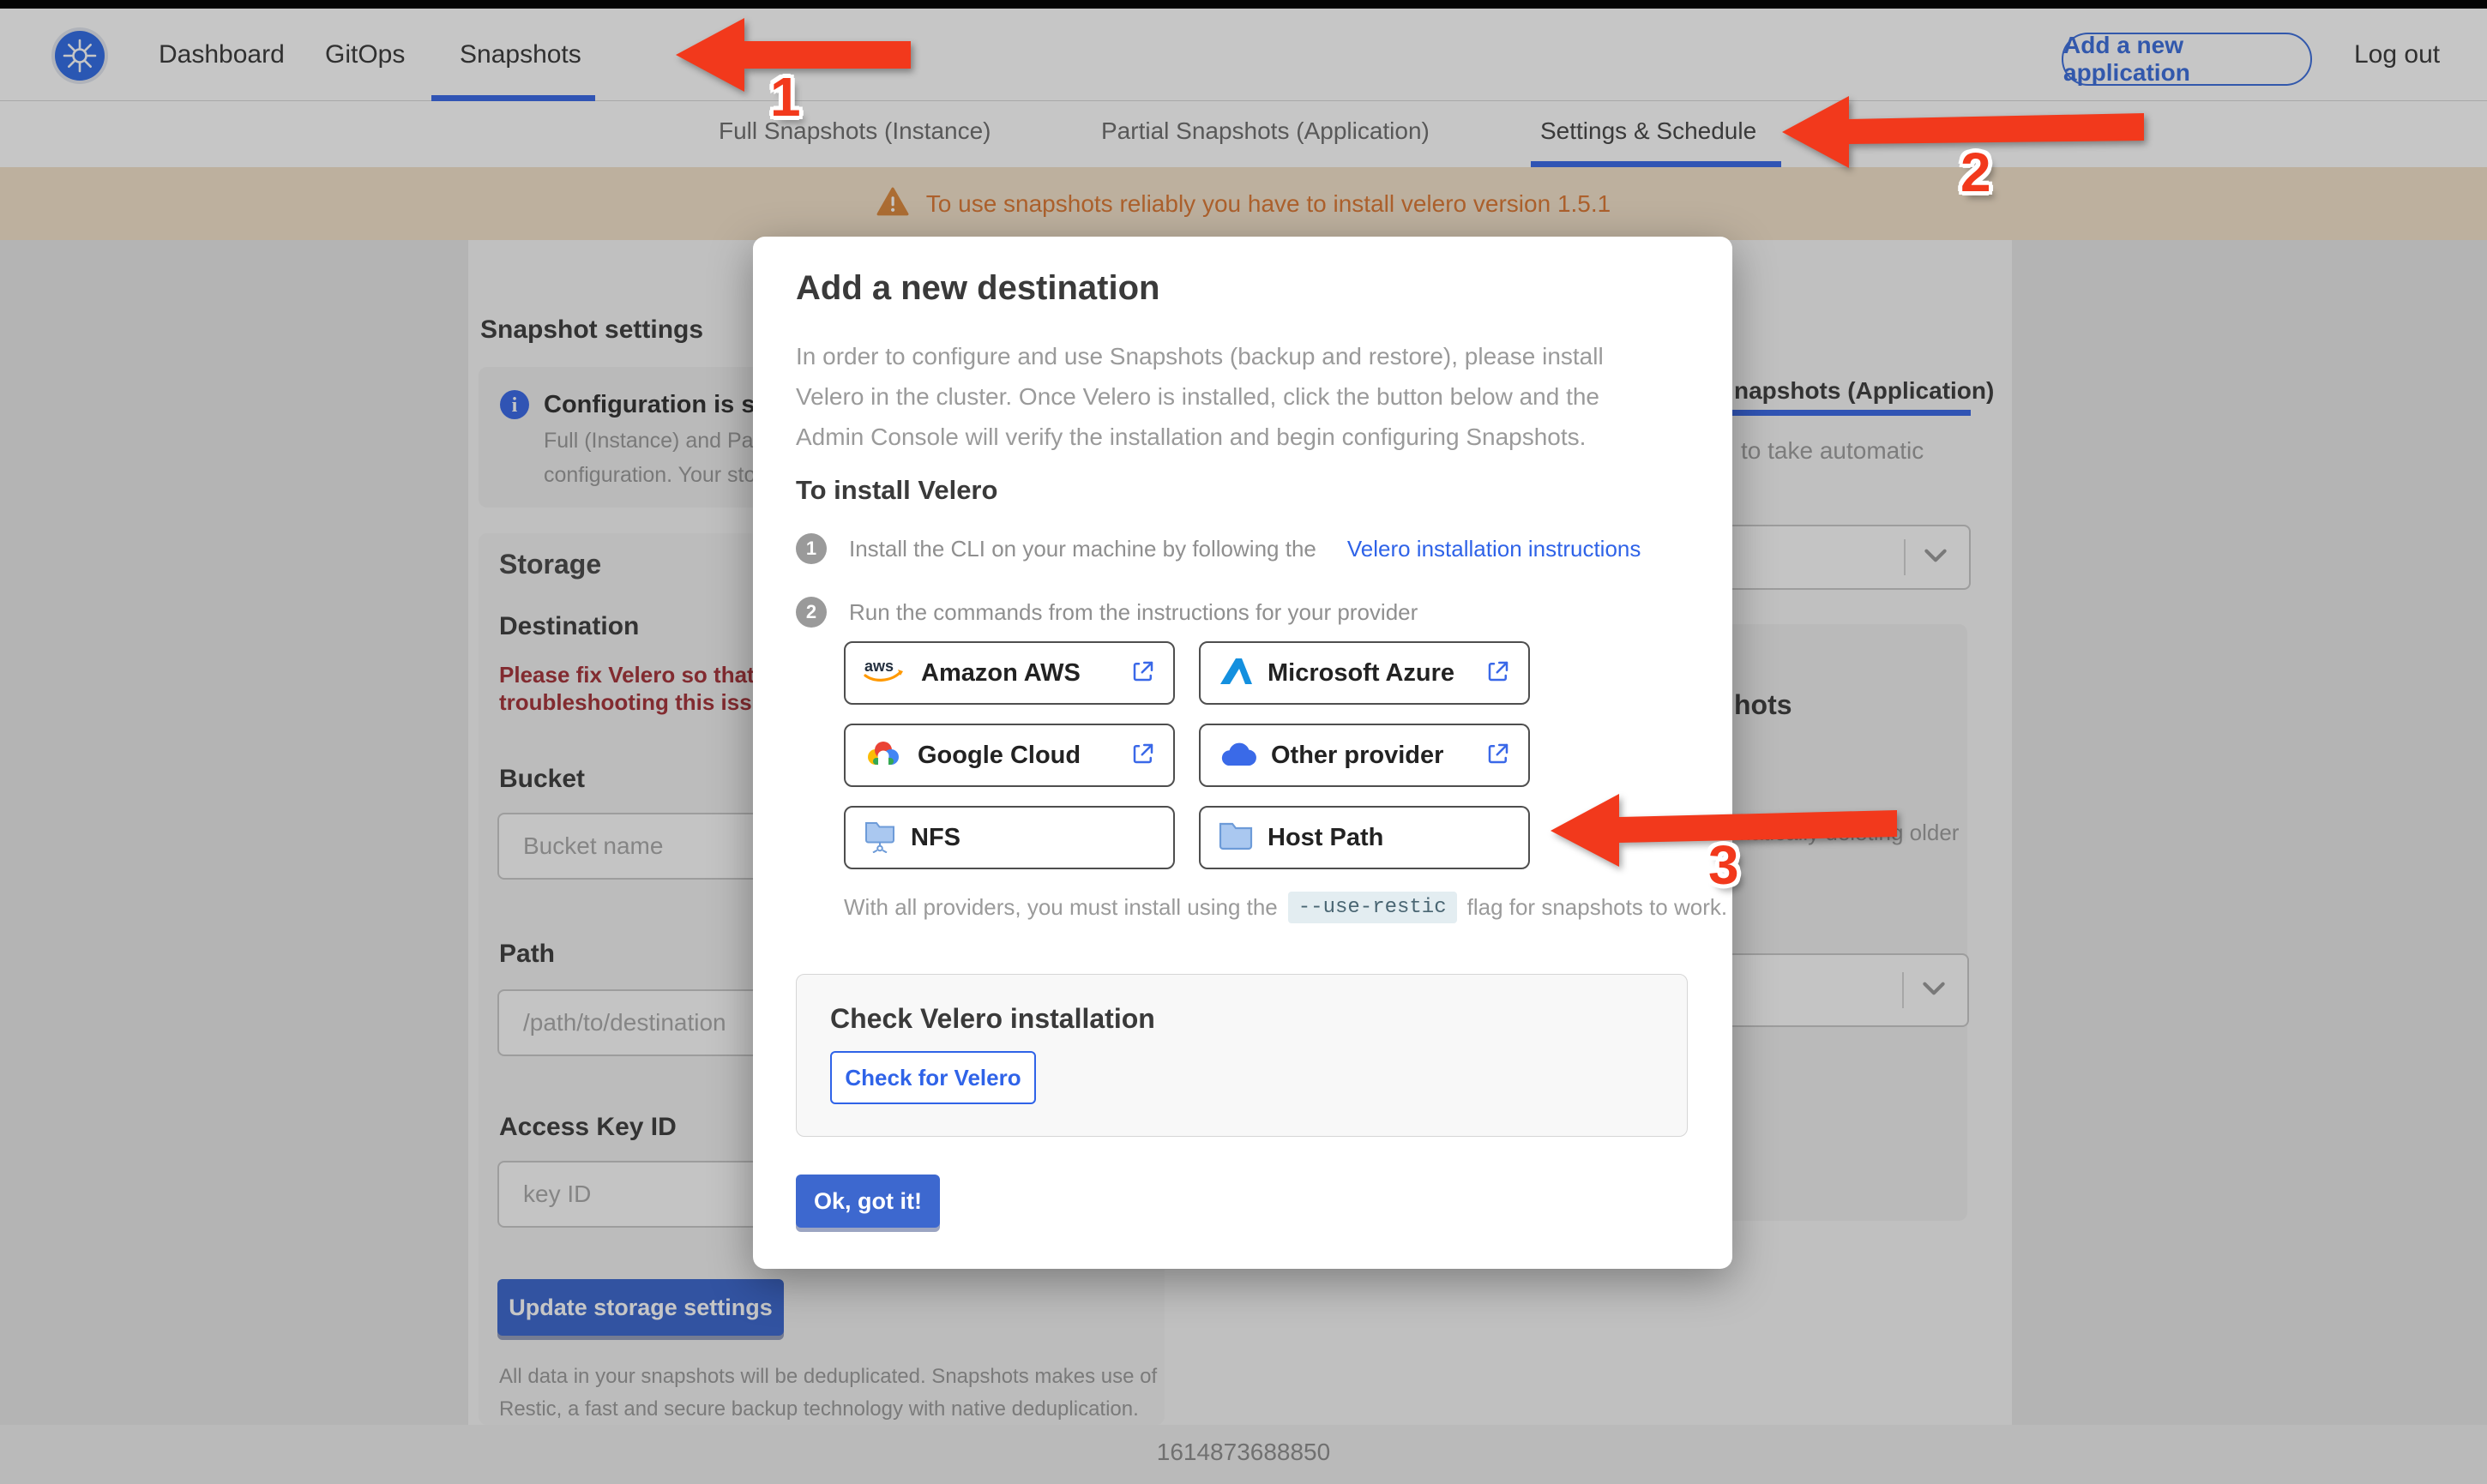 The image size is (2487, 1484). What do you see at coordinates (880, 838) in the screenshot?
I see `nfs-folder-icon` at bounding box center [880, 838].